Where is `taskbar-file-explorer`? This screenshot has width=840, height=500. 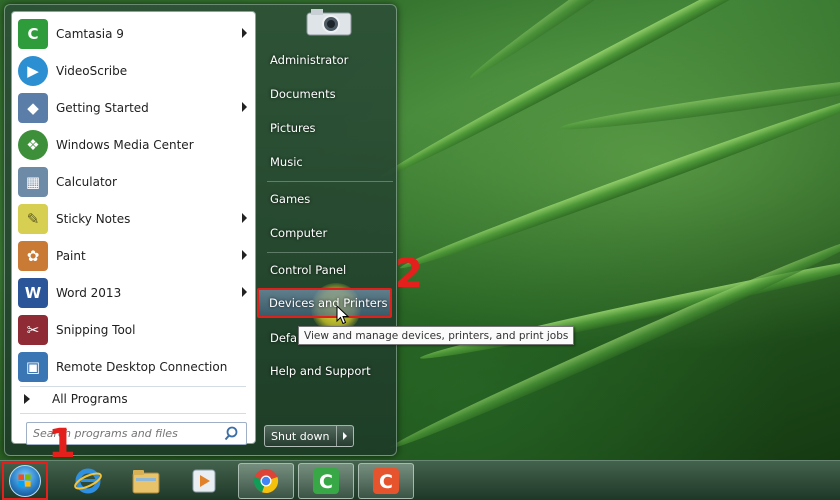 taskbar-file-explorer is located at coordinates (146, 481).